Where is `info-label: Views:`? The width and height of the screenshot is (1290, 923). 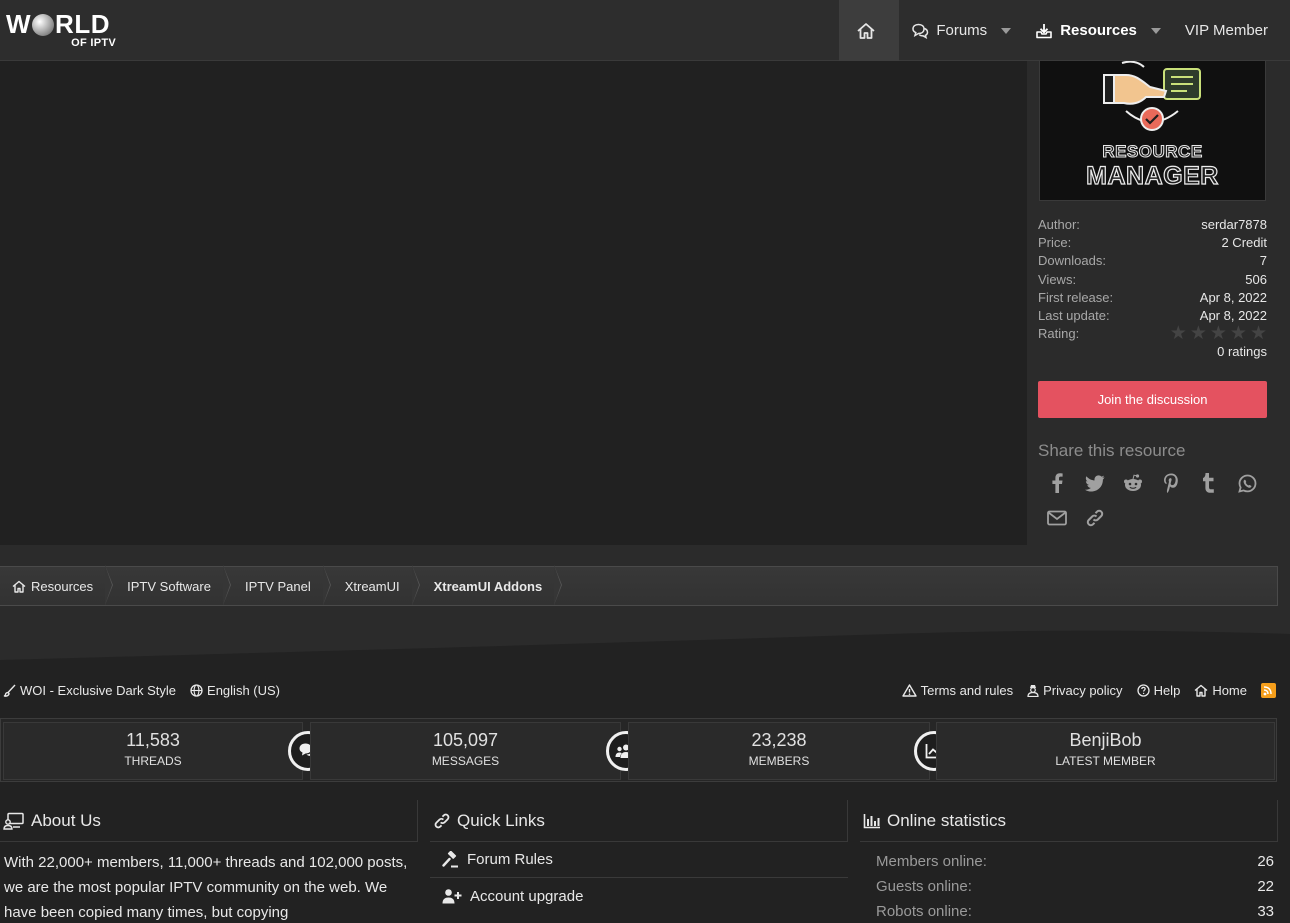
info-label: Views: is located at coordinates (1057, 279).